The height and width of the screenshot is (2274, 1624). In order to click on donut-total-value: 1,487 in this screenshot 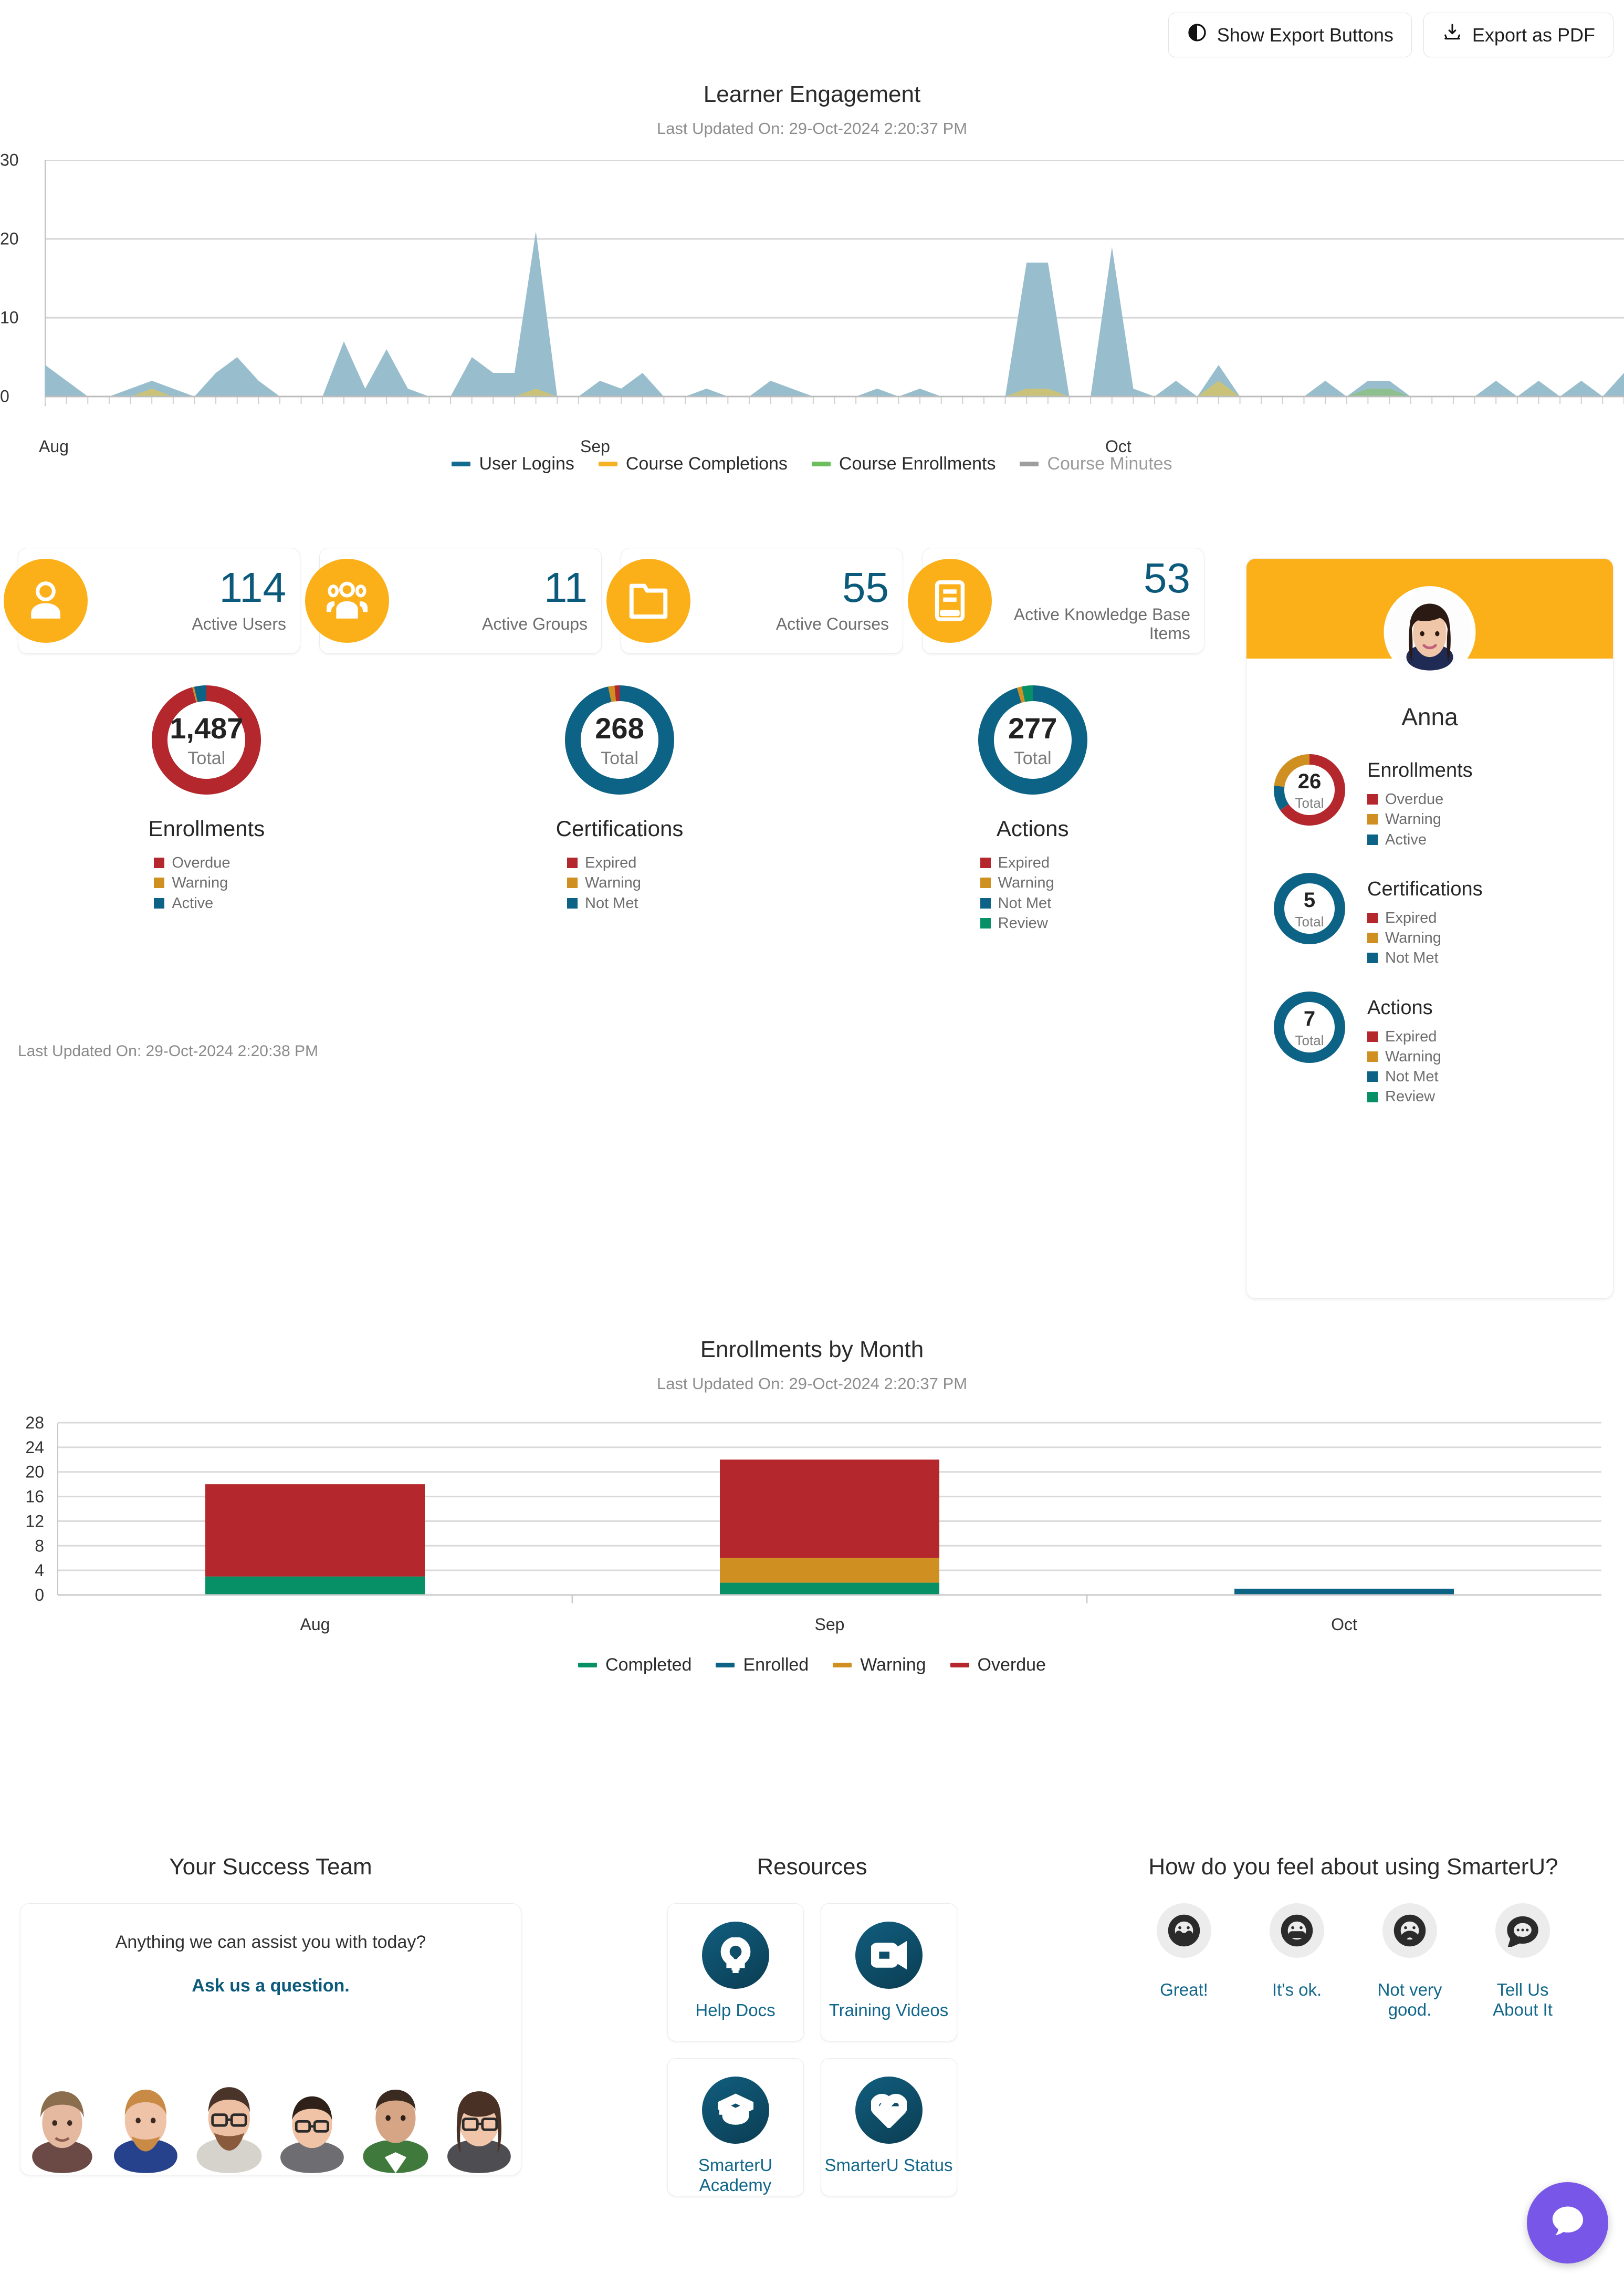, I will do `click(207, 729)`.